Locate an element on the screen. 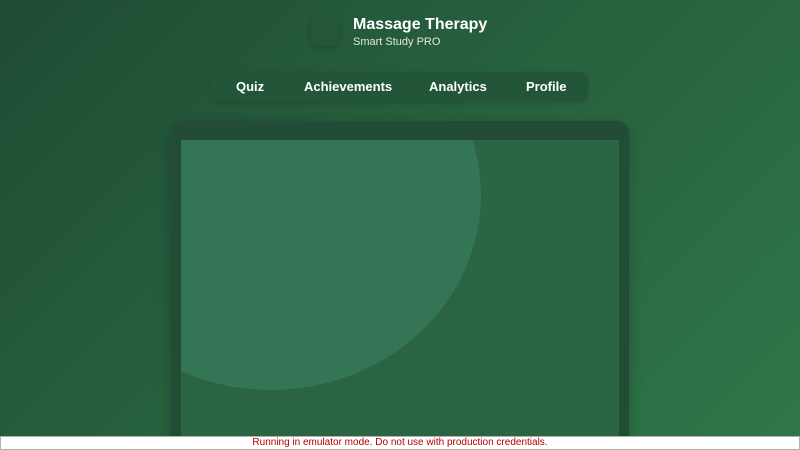 This screenshot has height=450, width=800. main-nav: Quiz Achievements Analytics Profile is located at coordinates (400, 86).